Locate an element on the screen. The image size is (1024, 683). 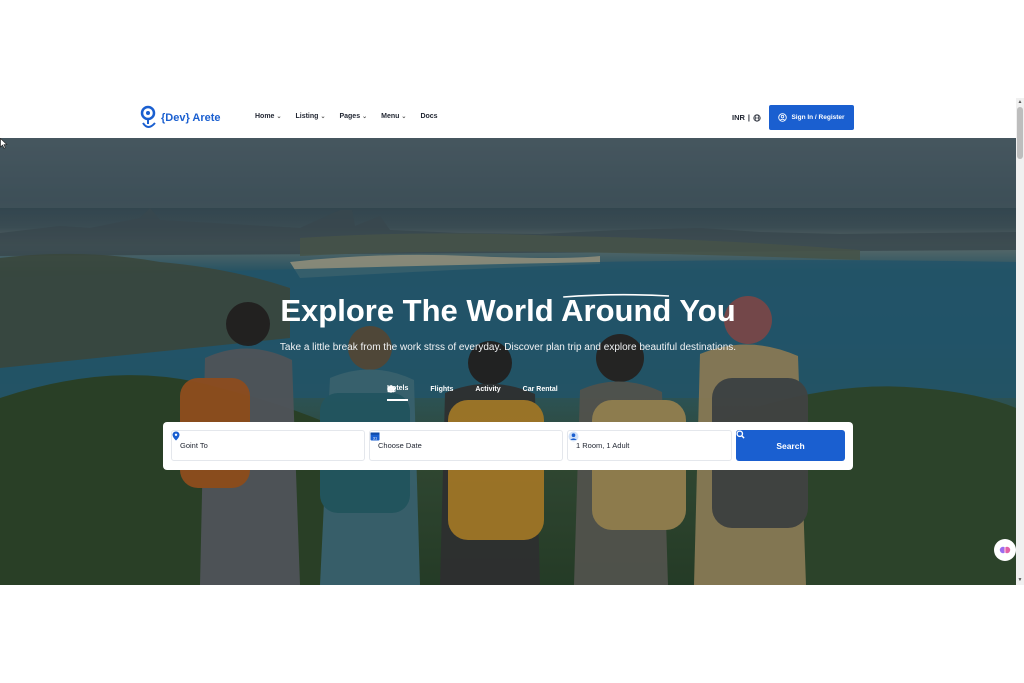
tab-activity: Activity is located at coordinates (444, 393).